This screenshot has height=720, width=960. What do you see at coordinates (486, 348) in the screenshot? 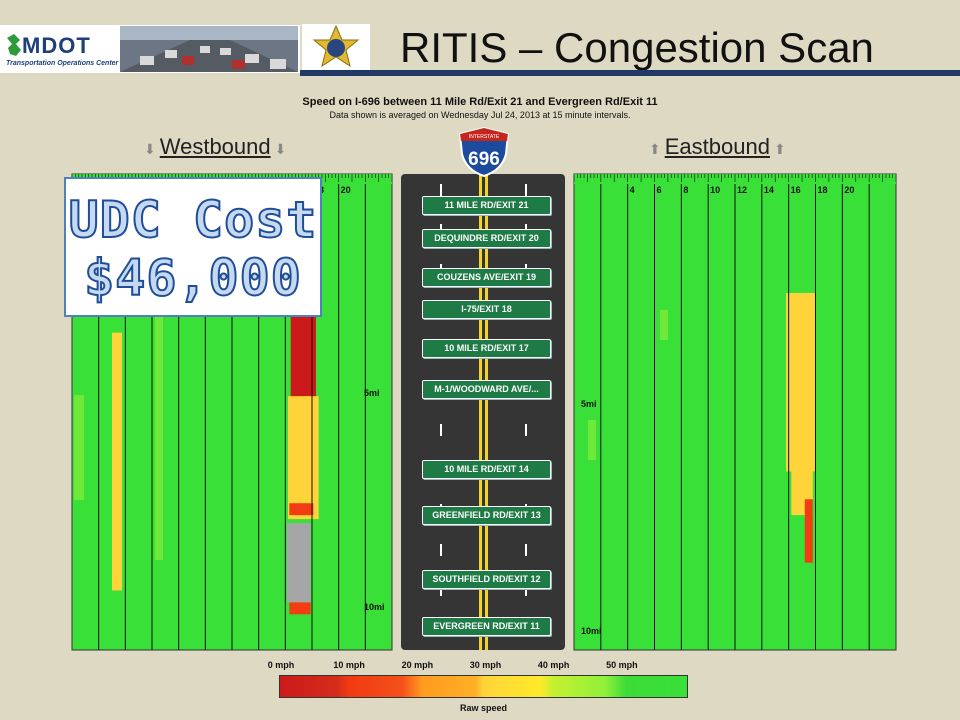
I see `exit-sign: 10 MILE RD/EXIT 17` at bounding box center [486, 348].